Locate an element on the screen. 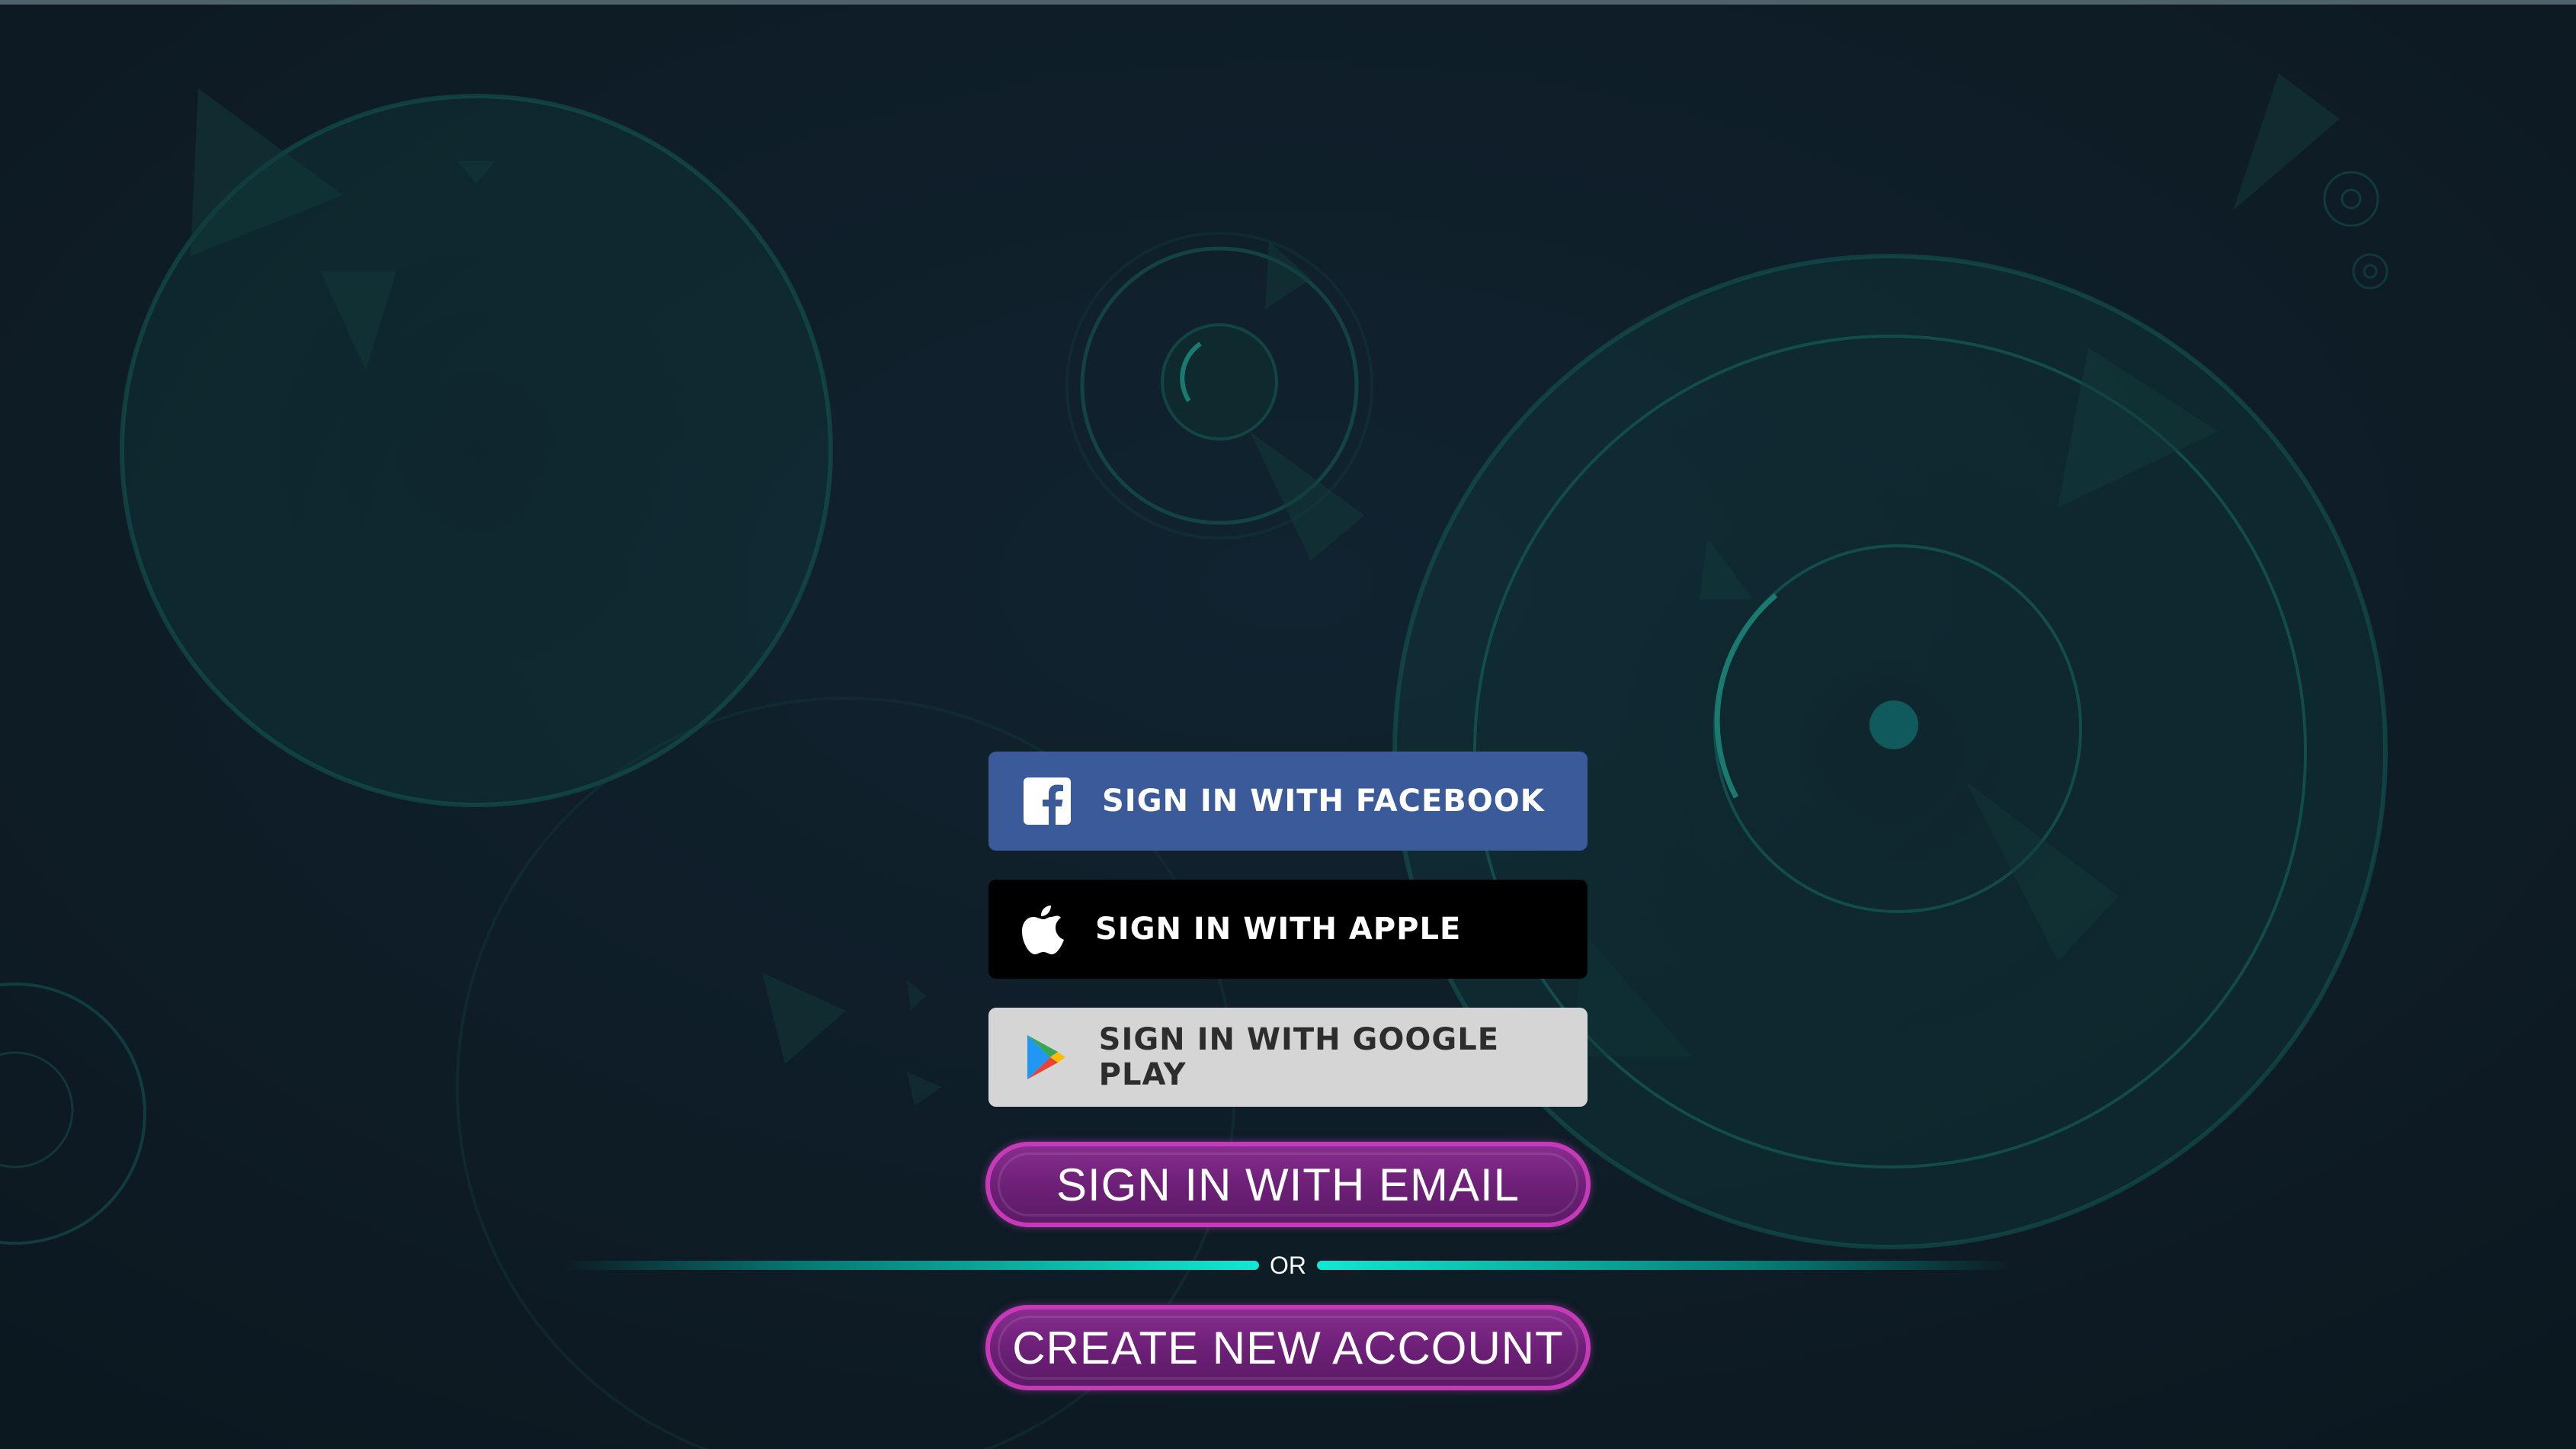 The width and height of the screenshot is (2576, 1449). google-play-signin-label: SIGN IN WITH GOOGLE PLAY is located at coordinates (1299, 1057).